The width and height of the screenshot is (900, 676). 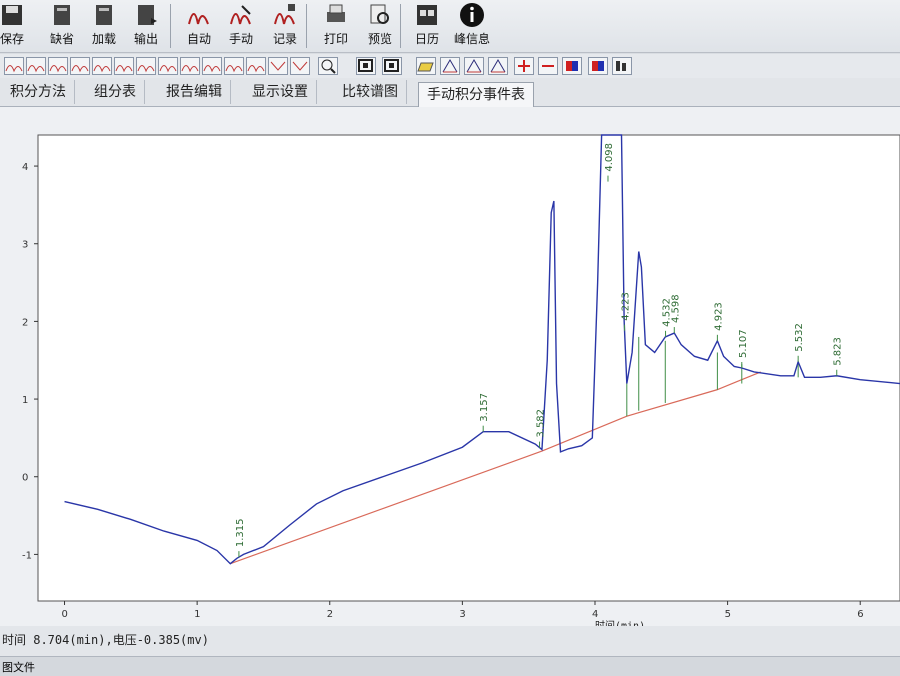 I want to click on peak-label: 3.157, so click(x=484, y=407).